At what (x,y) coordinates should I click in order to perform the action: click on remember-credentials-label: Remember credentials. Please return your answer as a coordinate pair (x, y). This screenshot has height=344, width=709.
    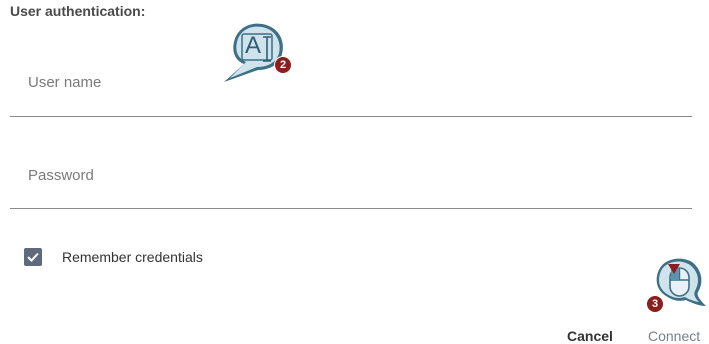
    Looking at the image, I should click on (132, 257).